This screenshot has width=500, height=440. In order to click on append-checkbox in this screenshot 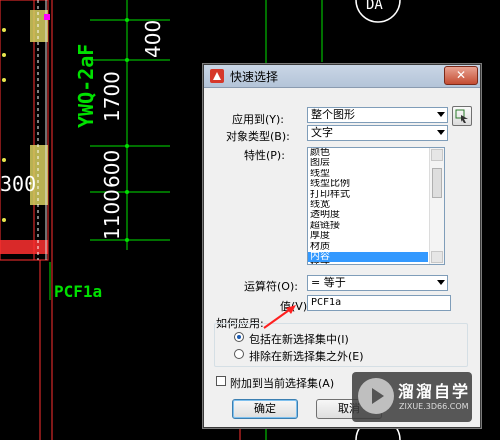, I will do `click(221, 381)`.